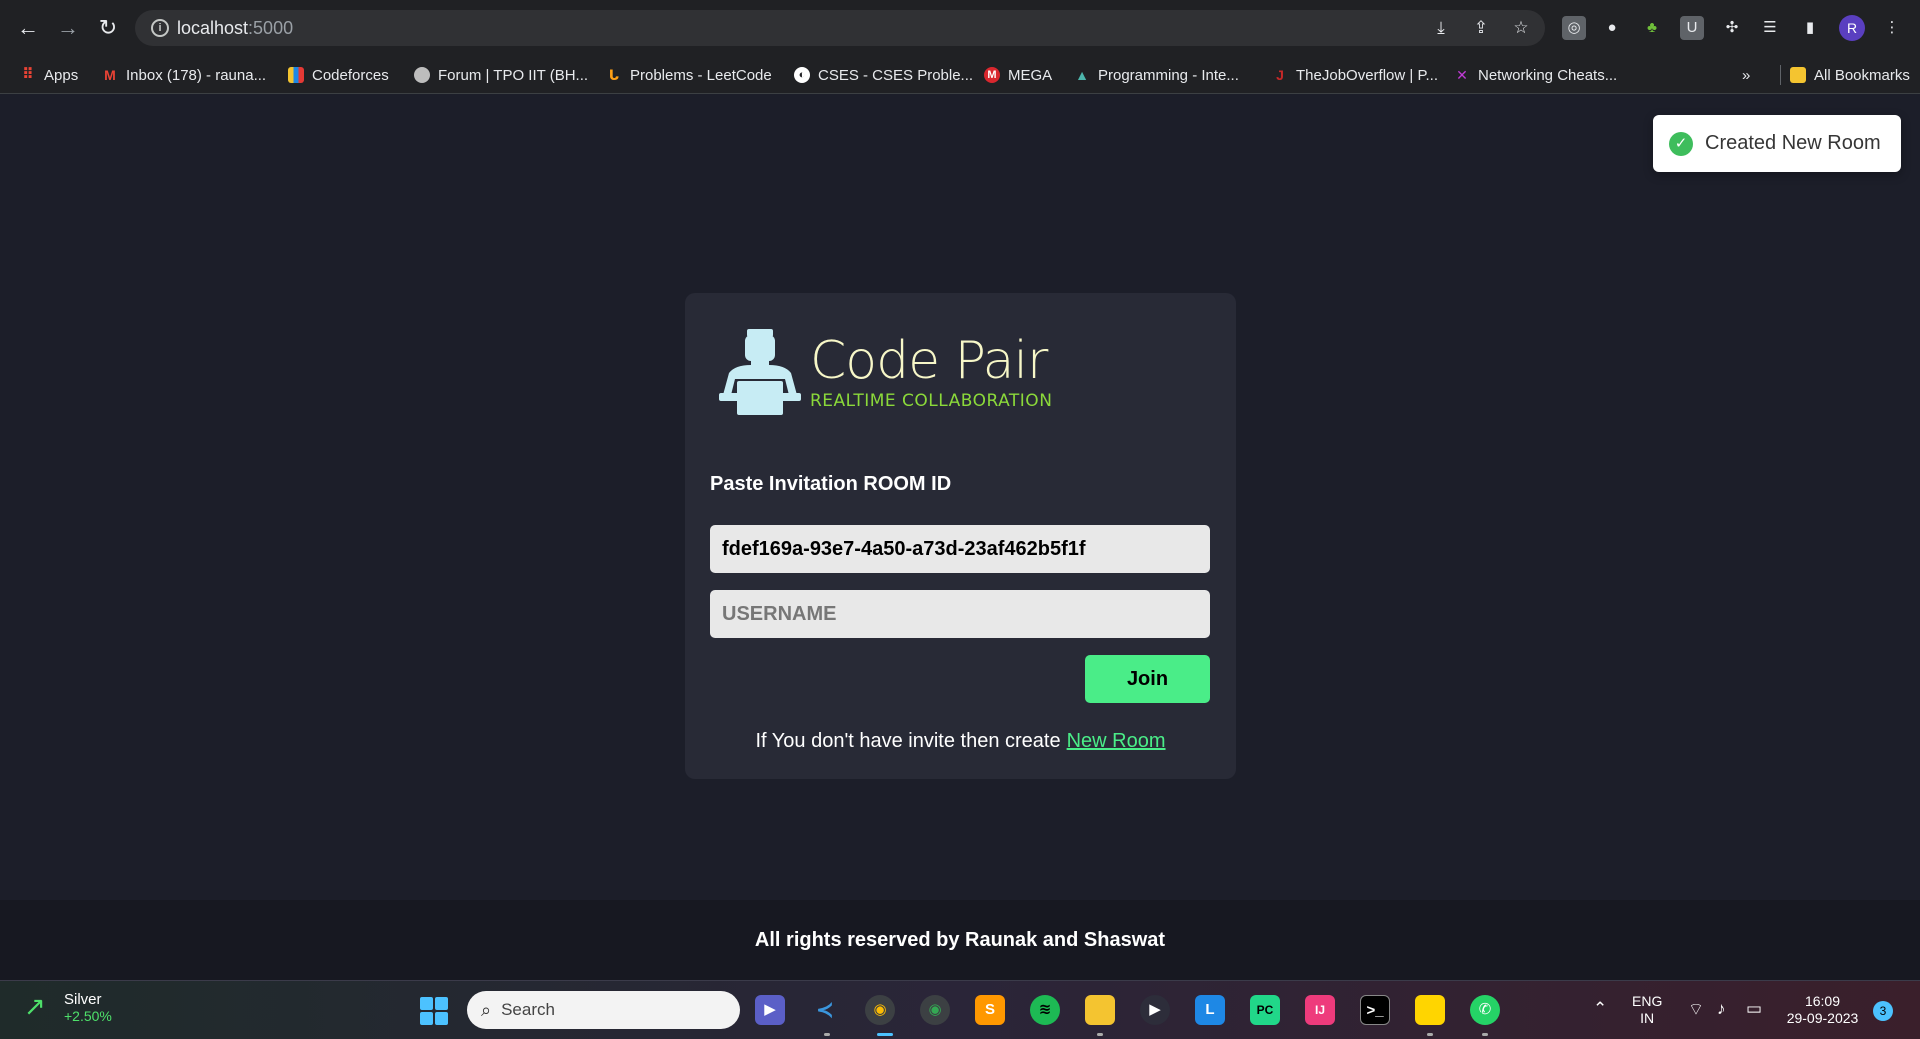  Describe the element at coordinates (338, 75) in the screenshot. I see `bookmark-item: Codeforces` at that location.